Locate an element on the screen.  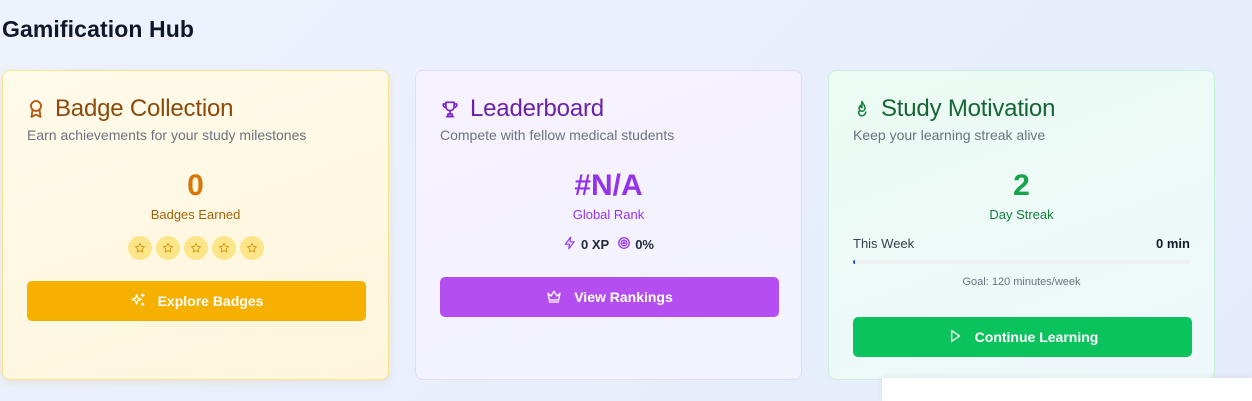
sparkles-icon is located at coordinates (138, 301).